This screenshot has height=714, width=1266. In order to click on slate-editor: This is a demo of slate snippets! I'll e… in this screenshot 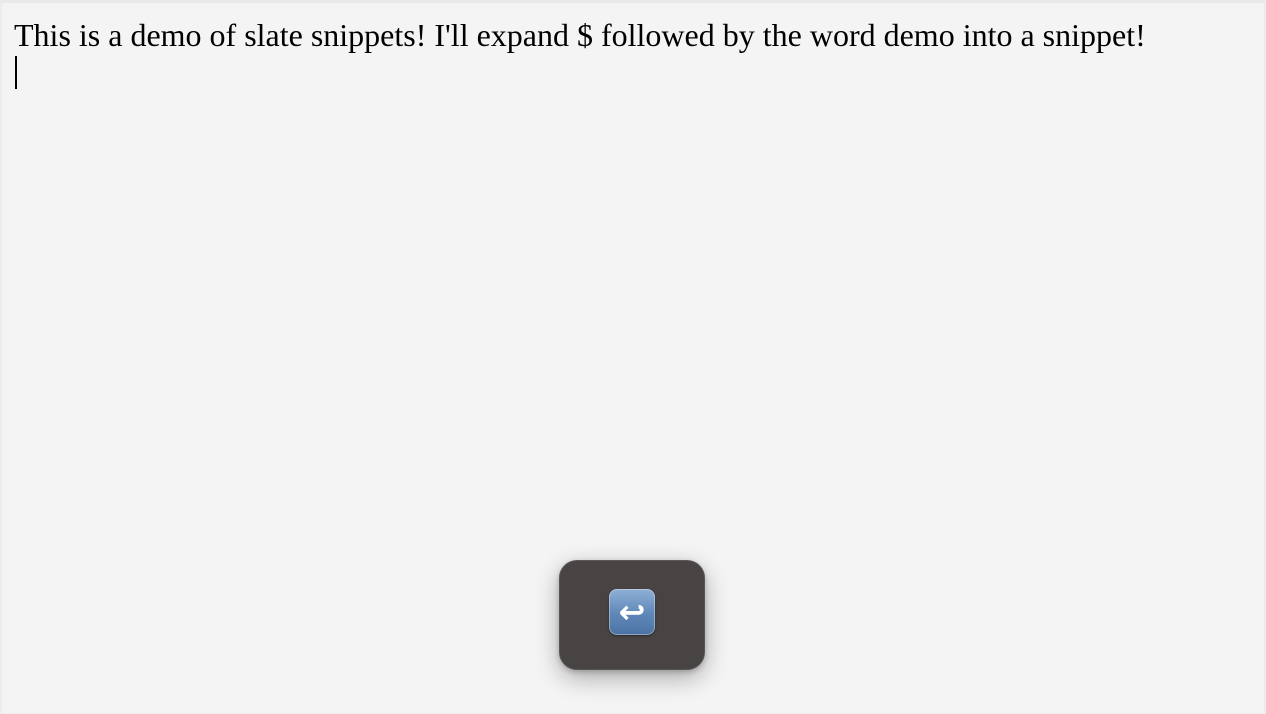, I will do `click(633, 53)`.